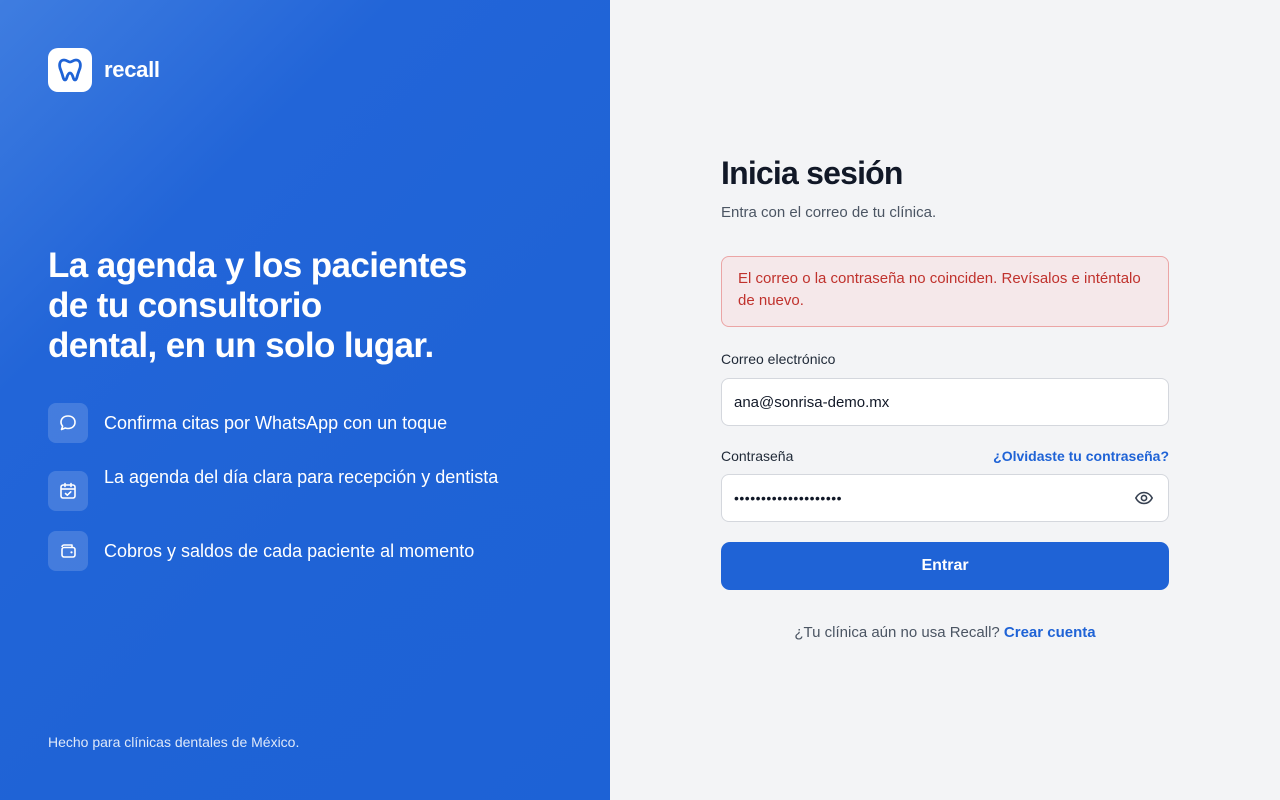 This screenshot has width=1280, height=800. I want to click on wallet-icon, so click(68, 551).